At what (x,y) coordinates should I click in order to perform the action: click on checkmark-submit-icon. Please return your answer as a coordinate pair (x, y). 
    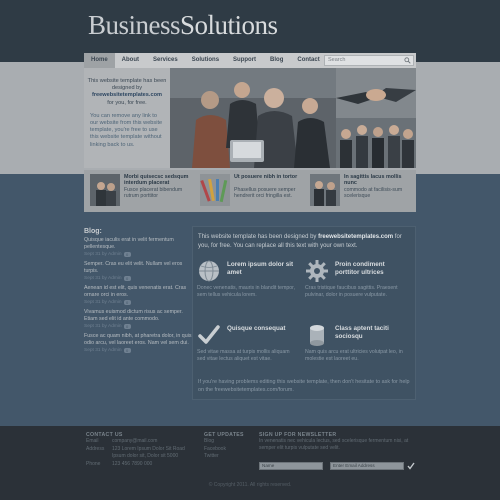
    Looking at the image, I should click on (411, 466).